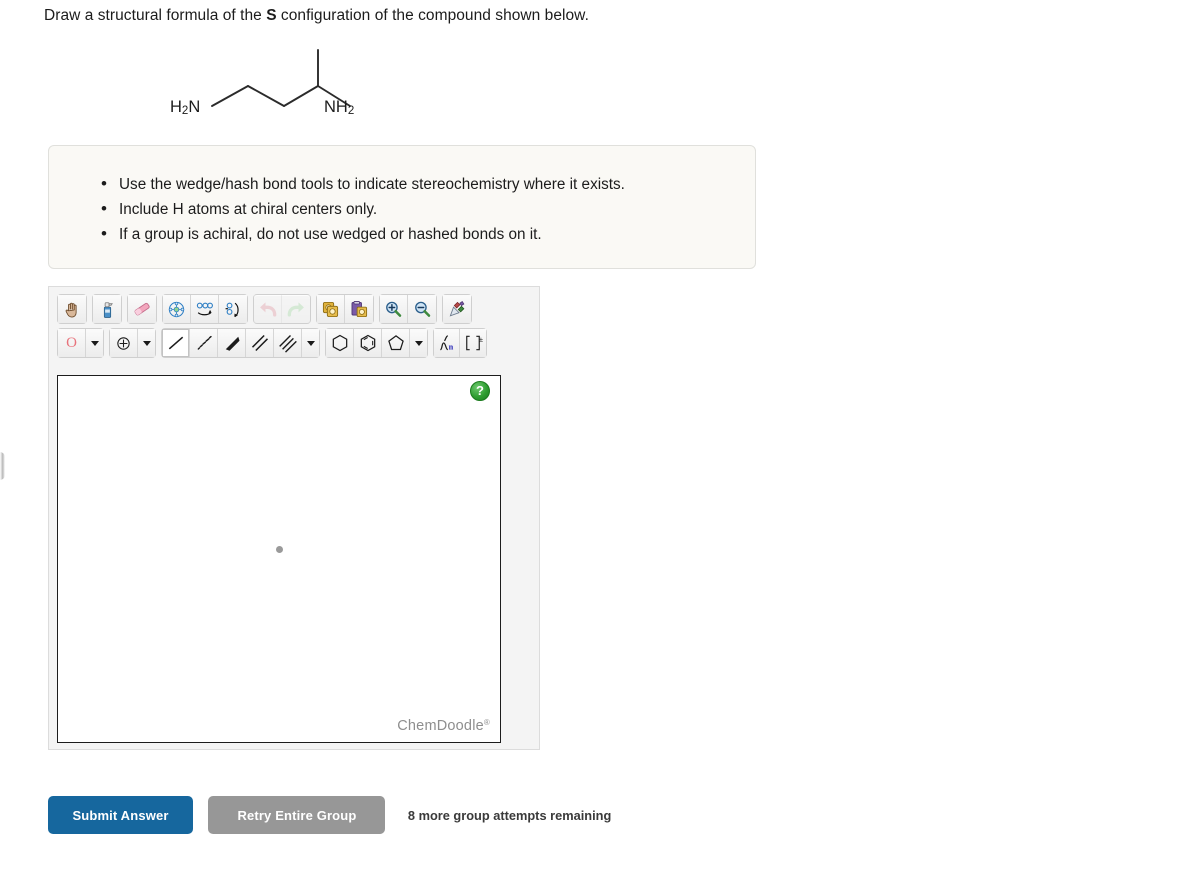  Describe the element at coordinates (297, 815) in the screenshot. I see `retry-entire-group-button: Retry Entire Group` at that location.